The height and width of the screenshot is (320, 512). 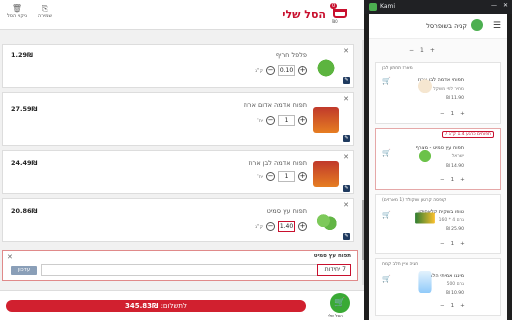 I want to click on checkout-amount: 345.83₪, so click(x=141, y=306).